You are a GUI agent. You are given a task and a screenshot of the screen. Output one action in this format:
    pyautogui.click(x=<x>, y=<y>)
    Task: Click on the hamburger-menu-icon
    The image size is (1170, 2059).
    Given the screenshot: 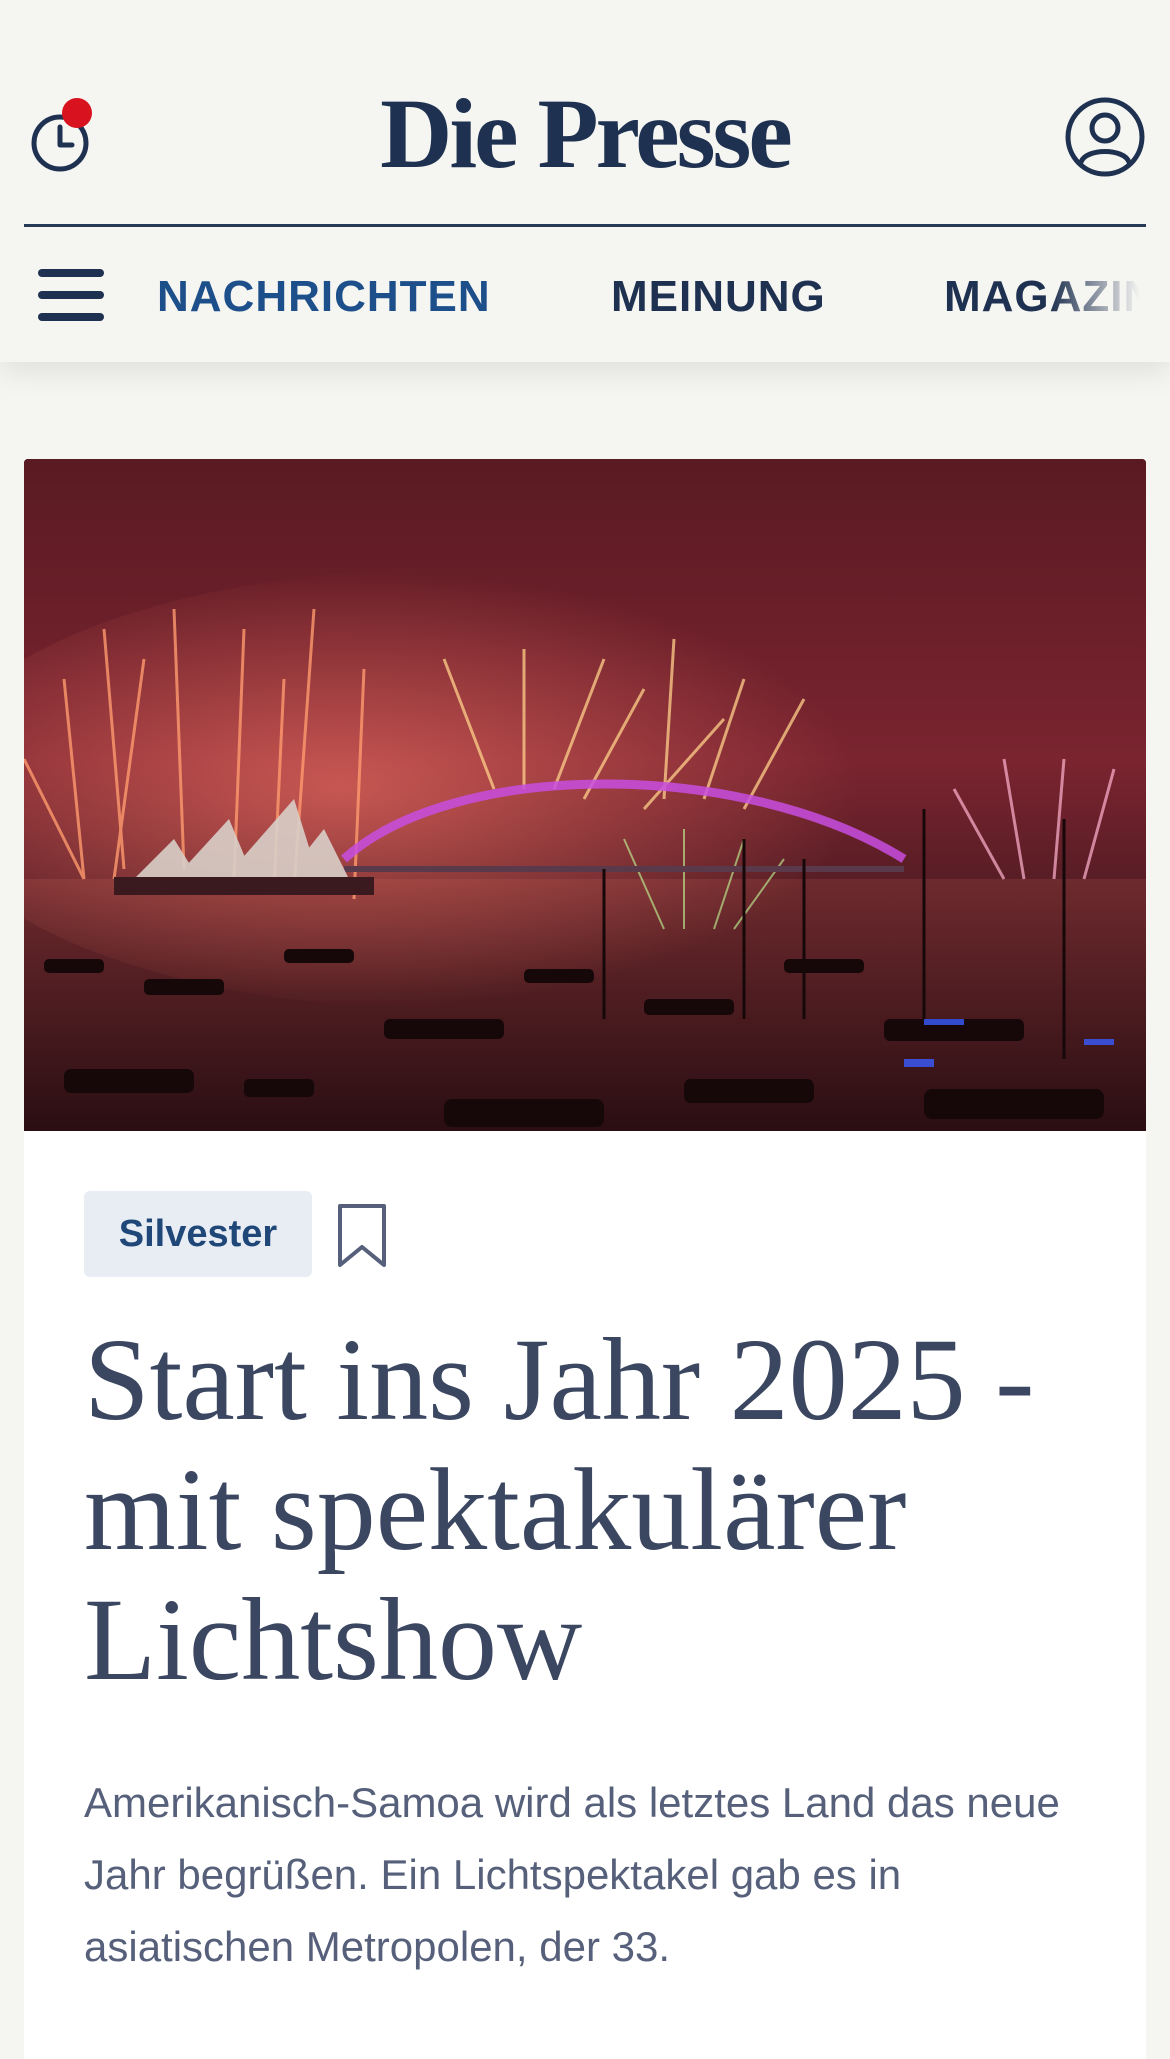 What is the action you would take?
    pyautogui.click(x=71, y=295)
    